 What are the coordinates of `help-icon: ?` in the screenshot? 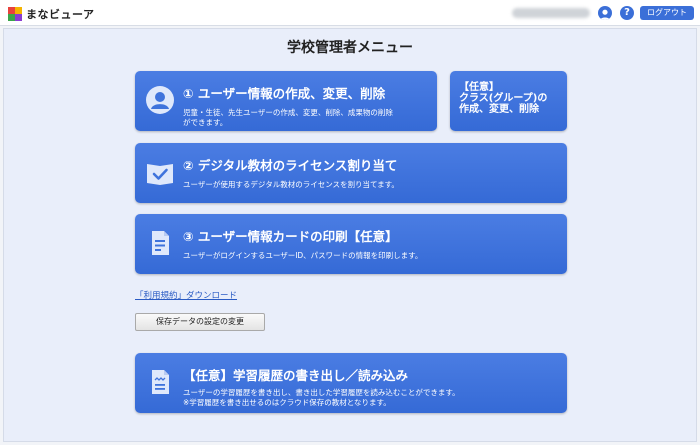 It's located at (627, 13).